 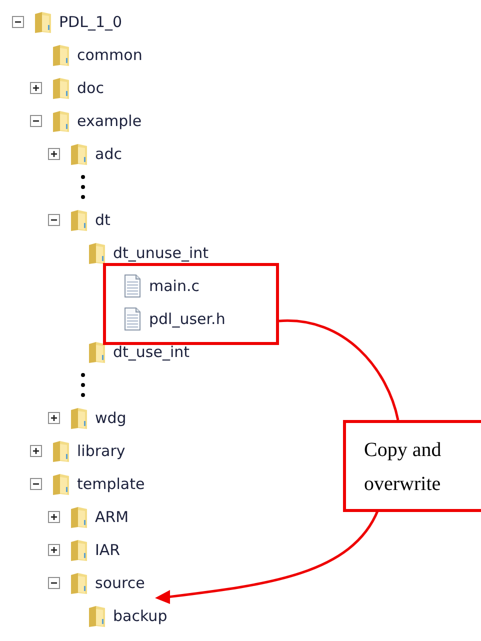 I want to click on folder-name: adc, so click(x=108, y=153).